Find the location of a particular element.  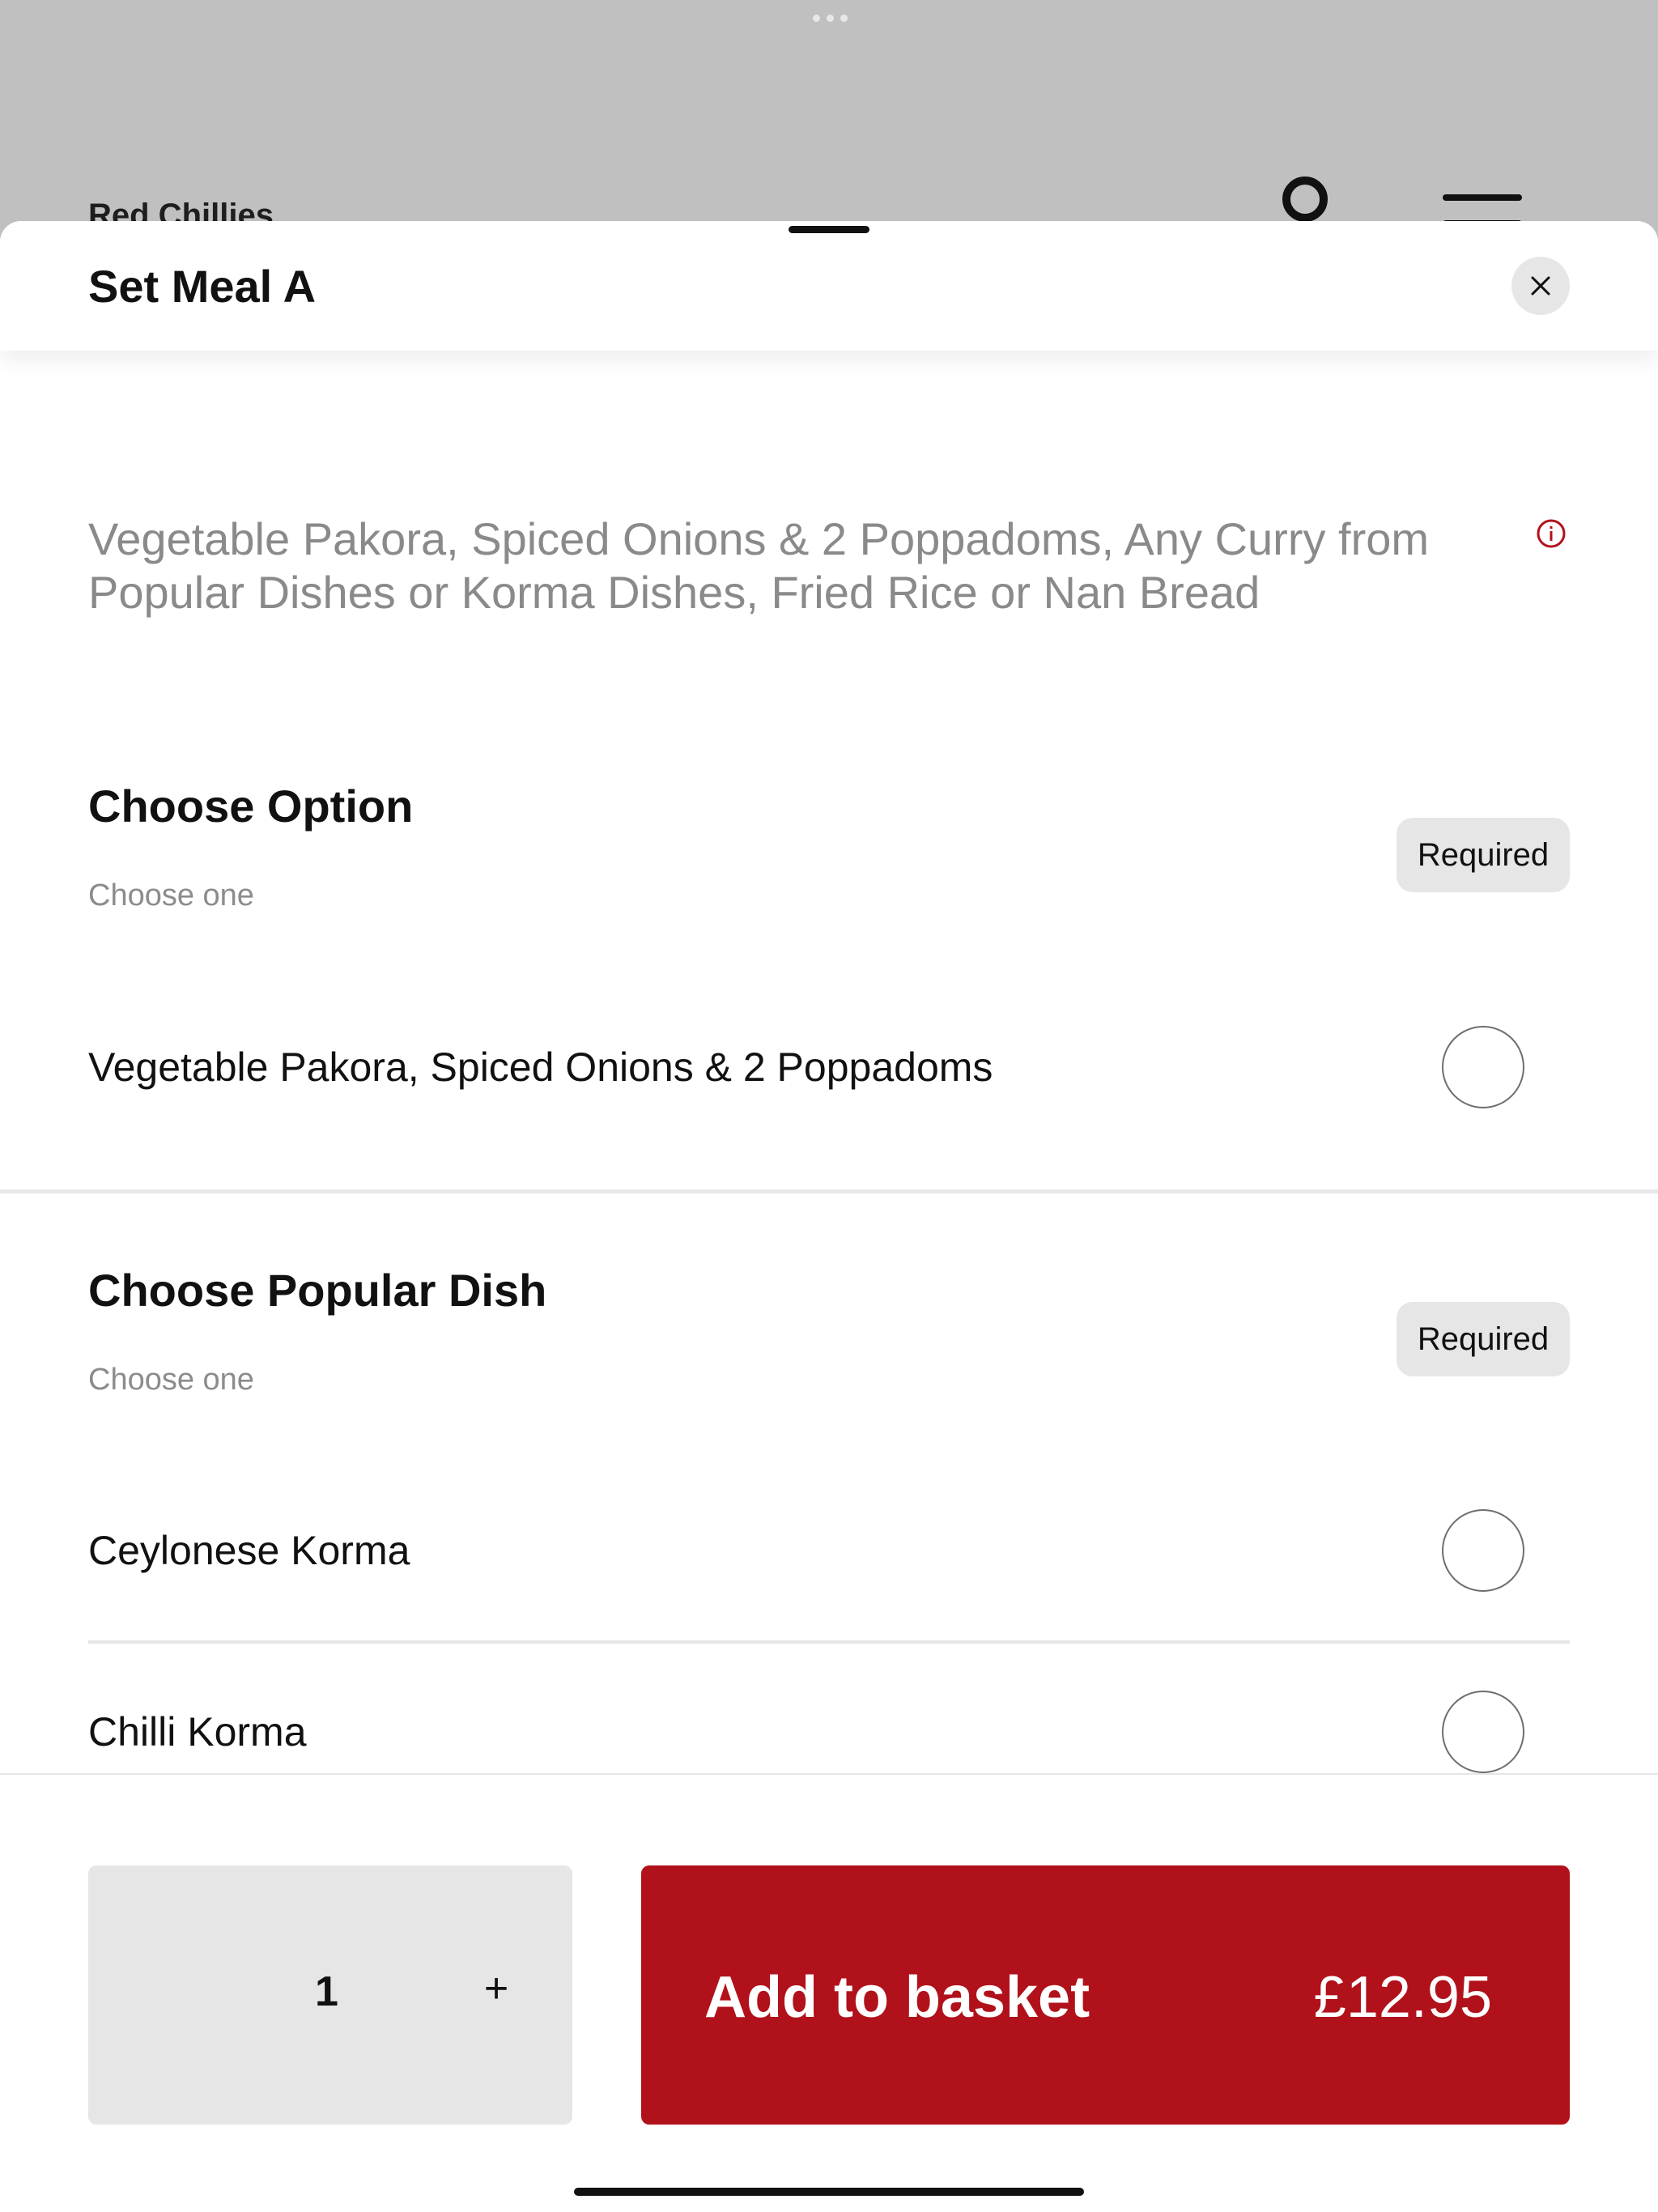

group-title-choose-popular-dish: Choose Popular Dish is located at coordinates (317, 1290).